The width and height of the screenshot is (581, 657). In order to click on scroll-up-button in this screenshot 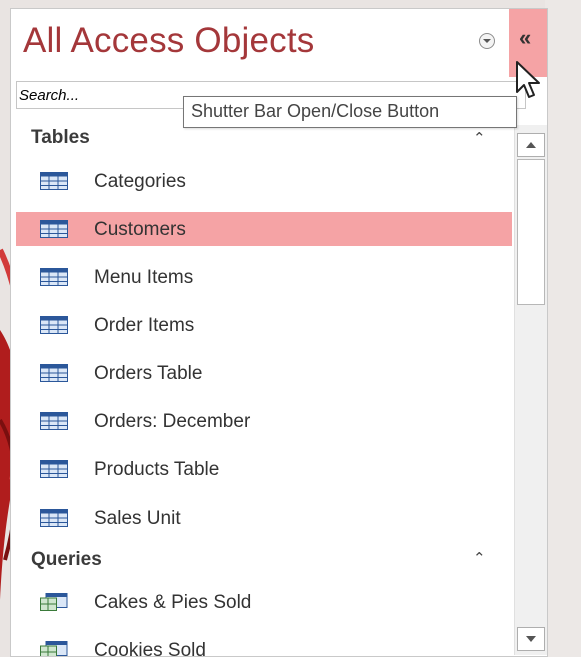, I will do `click(531, 145)`.